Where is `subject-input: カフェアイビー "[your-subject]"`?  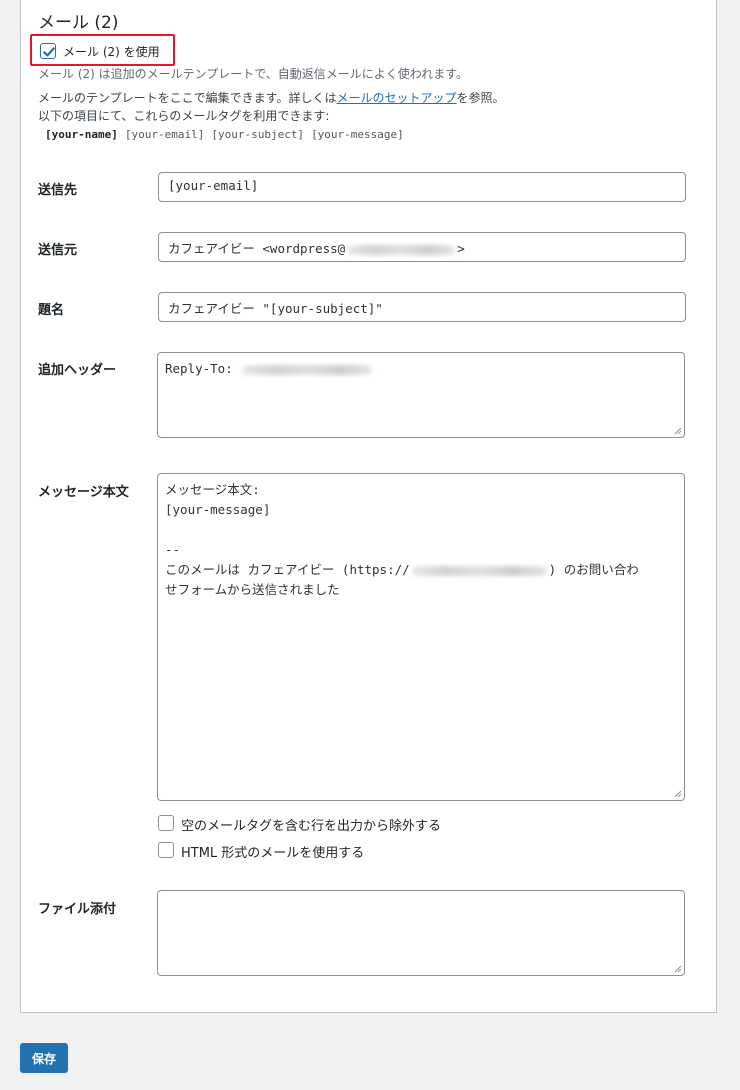
subject-input: カフェアイビー "[your-subject]" is located at coordinates (422, 307).